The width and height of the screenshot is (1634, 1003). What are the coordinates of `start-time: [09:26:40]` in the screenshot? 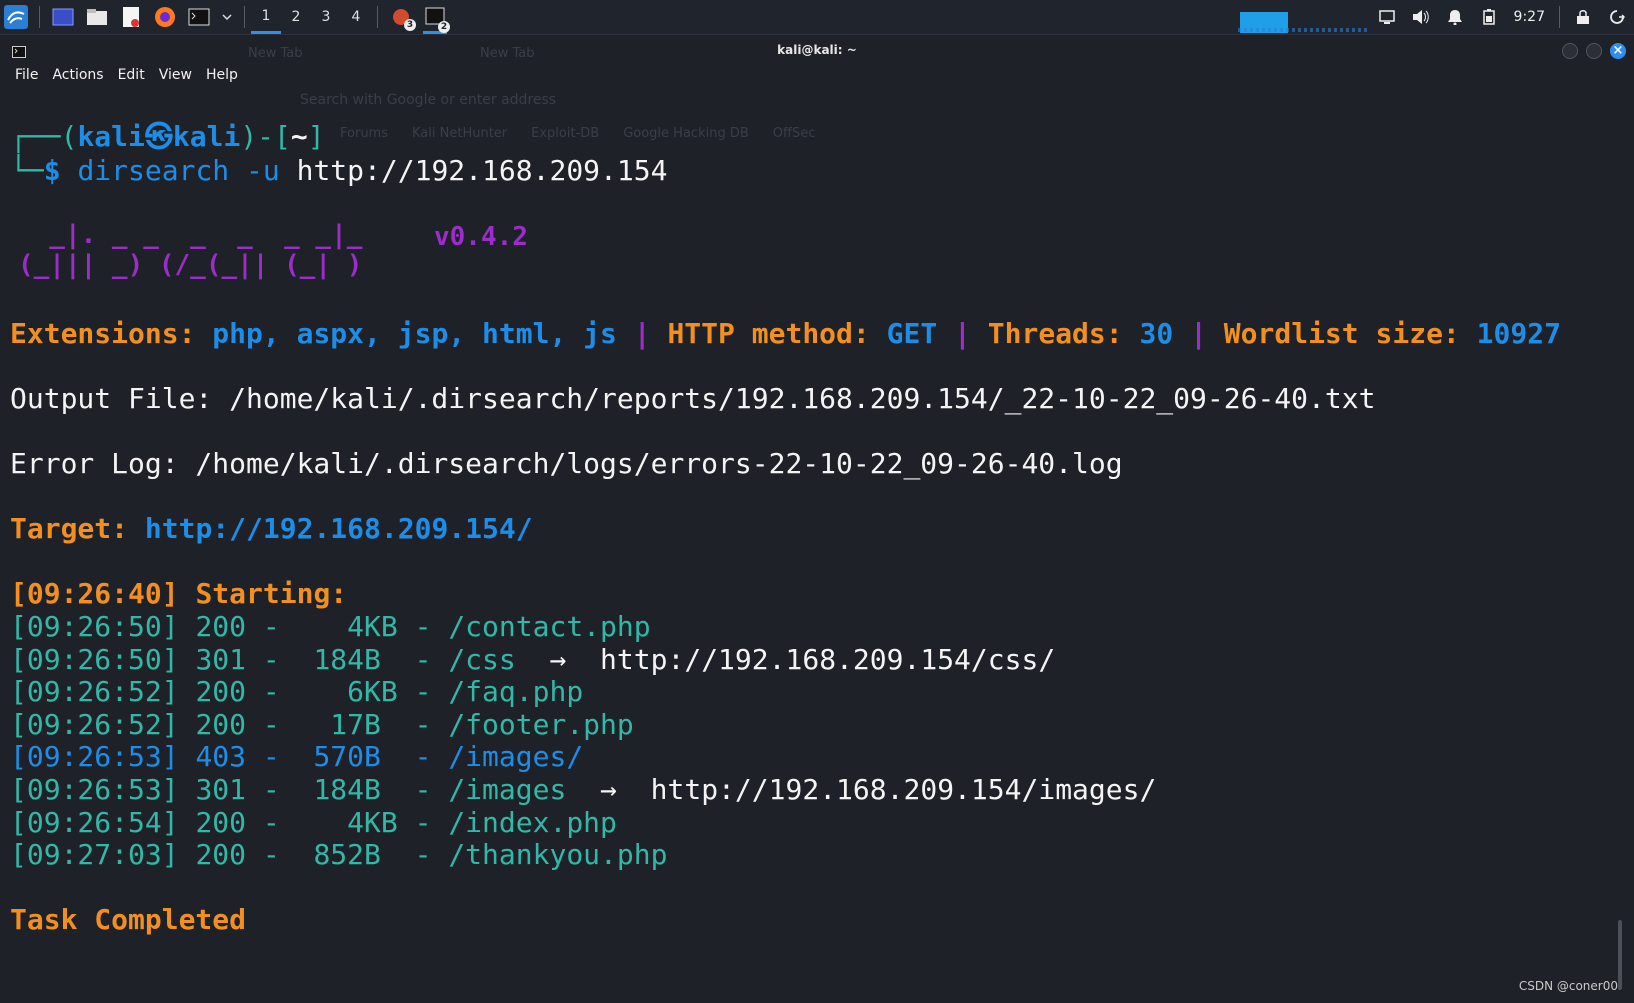 It's located at (94, 593).